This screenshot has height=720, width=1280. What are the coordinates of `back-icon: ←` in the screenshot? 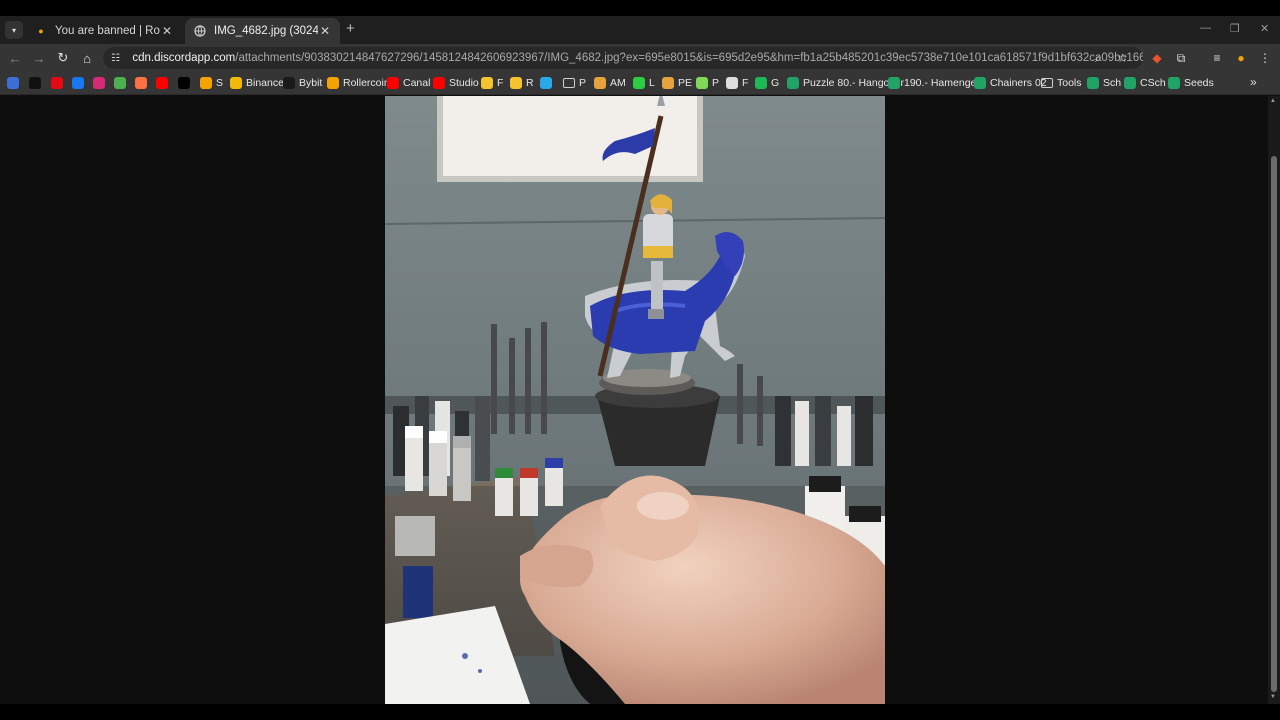 It's located at (15, 58).